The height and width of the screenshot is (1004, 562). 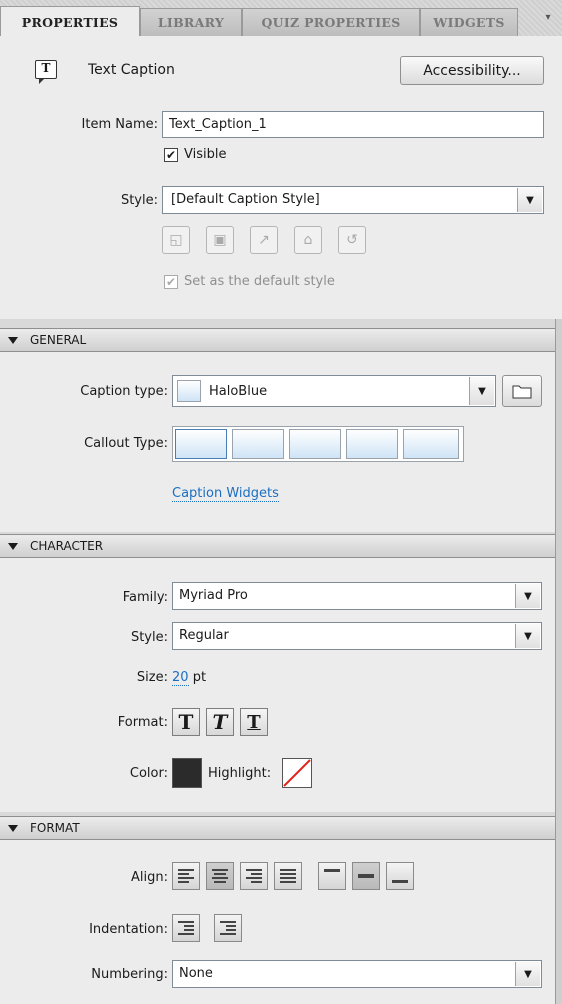 I want to click on caption-type-value: HaloBlue, so click(x=238, y=391).